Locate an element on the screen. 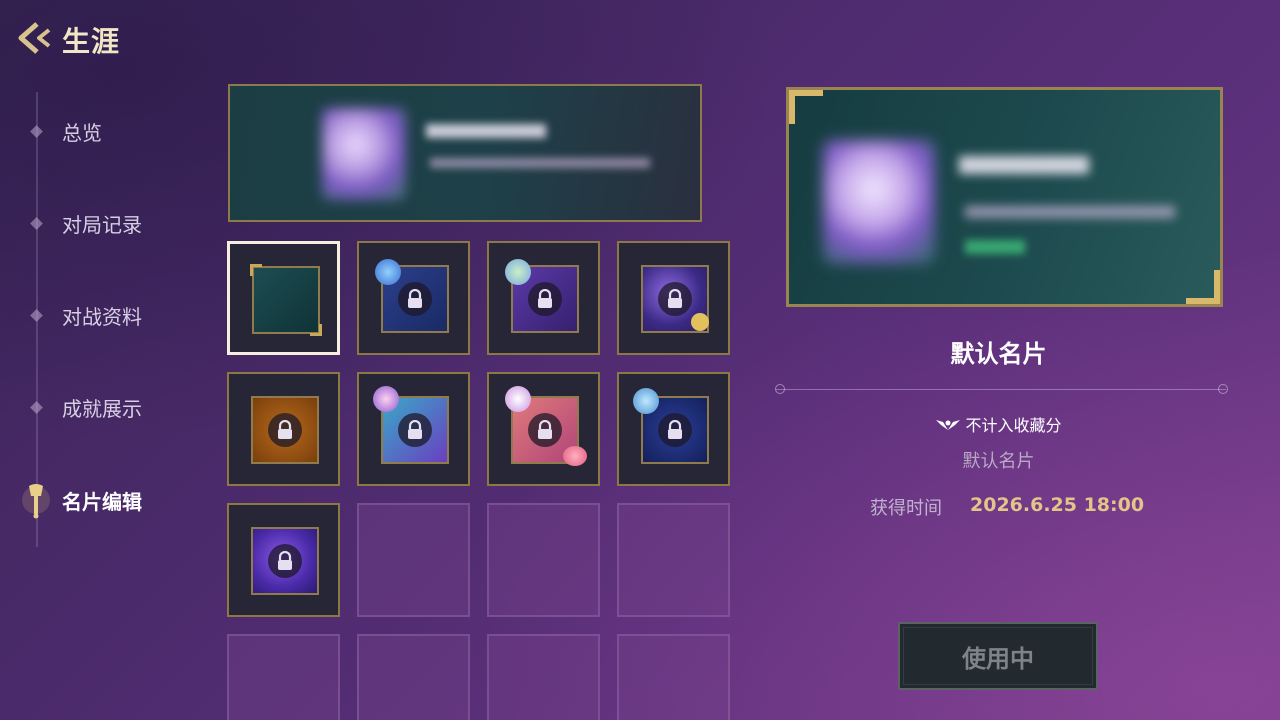 This screenshot has width=1280, height=720. acquired-time-value: 2026.6.25 18:00 is located at coordinates (1057, 505).